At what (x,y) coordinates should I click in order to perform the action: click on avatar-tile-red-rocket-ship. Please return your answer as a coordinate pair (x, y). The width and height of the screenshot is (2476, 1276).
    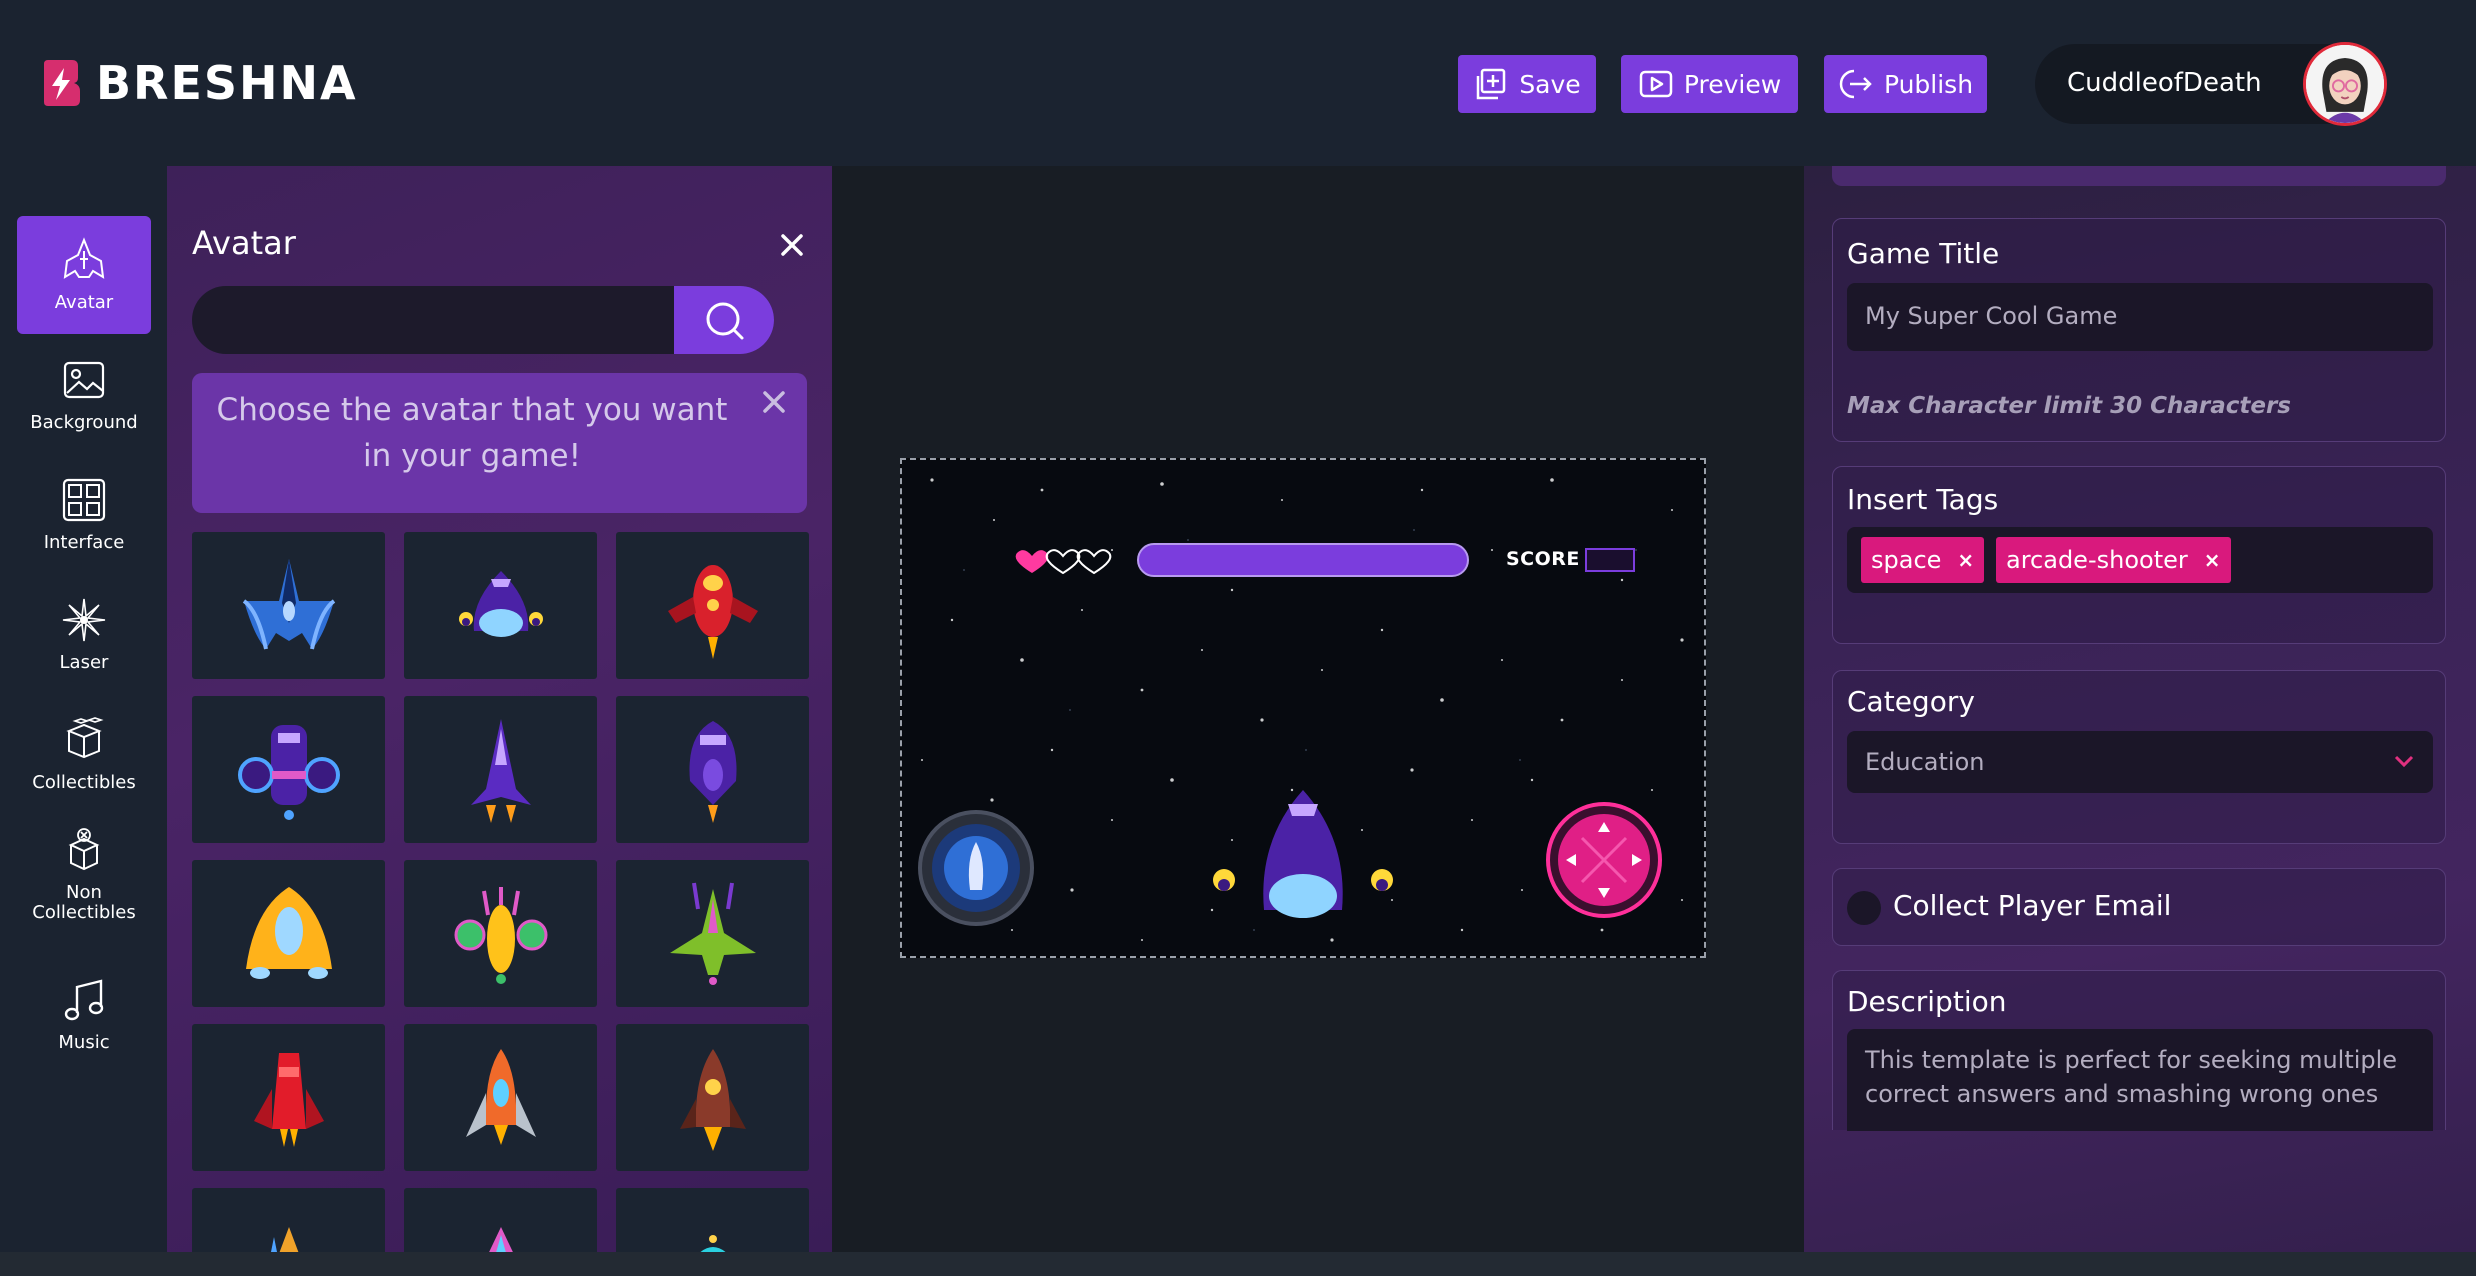
    Looking at the image, I should click on (712, 605).